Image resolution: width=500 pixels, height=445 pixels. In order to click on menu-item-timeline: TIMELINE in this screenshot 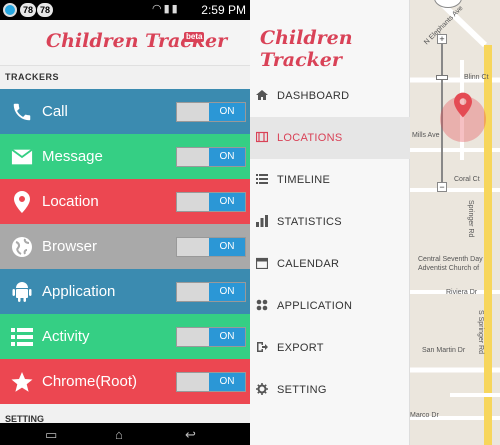, I will do `click(330, 180)`.